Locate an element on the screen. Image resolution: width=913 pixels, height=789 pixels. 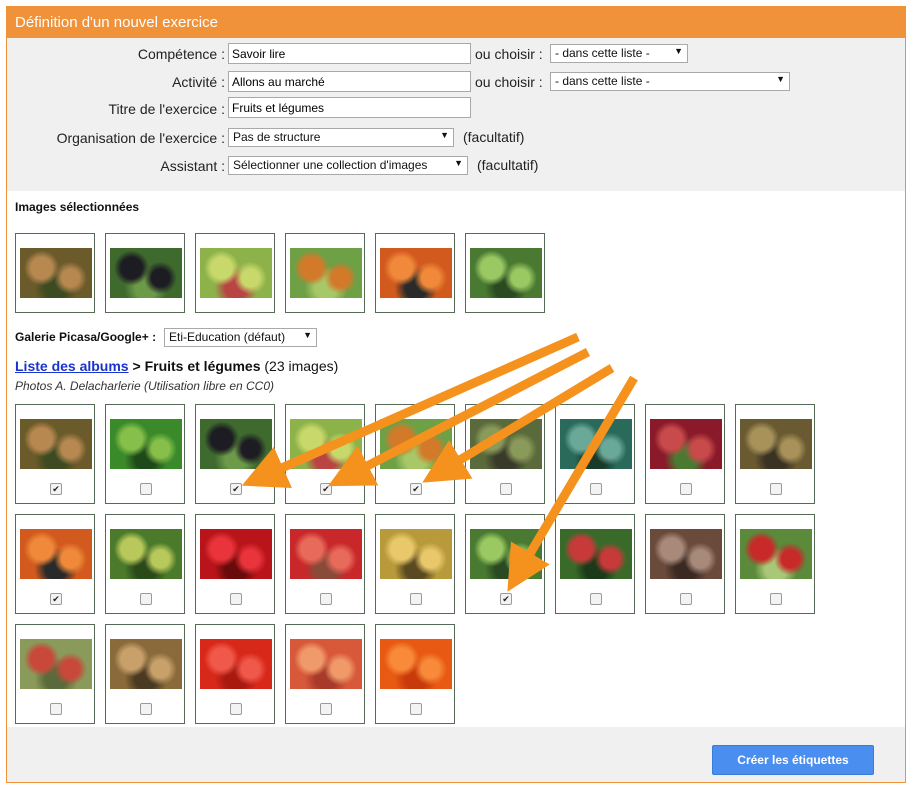
album-image-potiron is located at coordinates (55, 564).